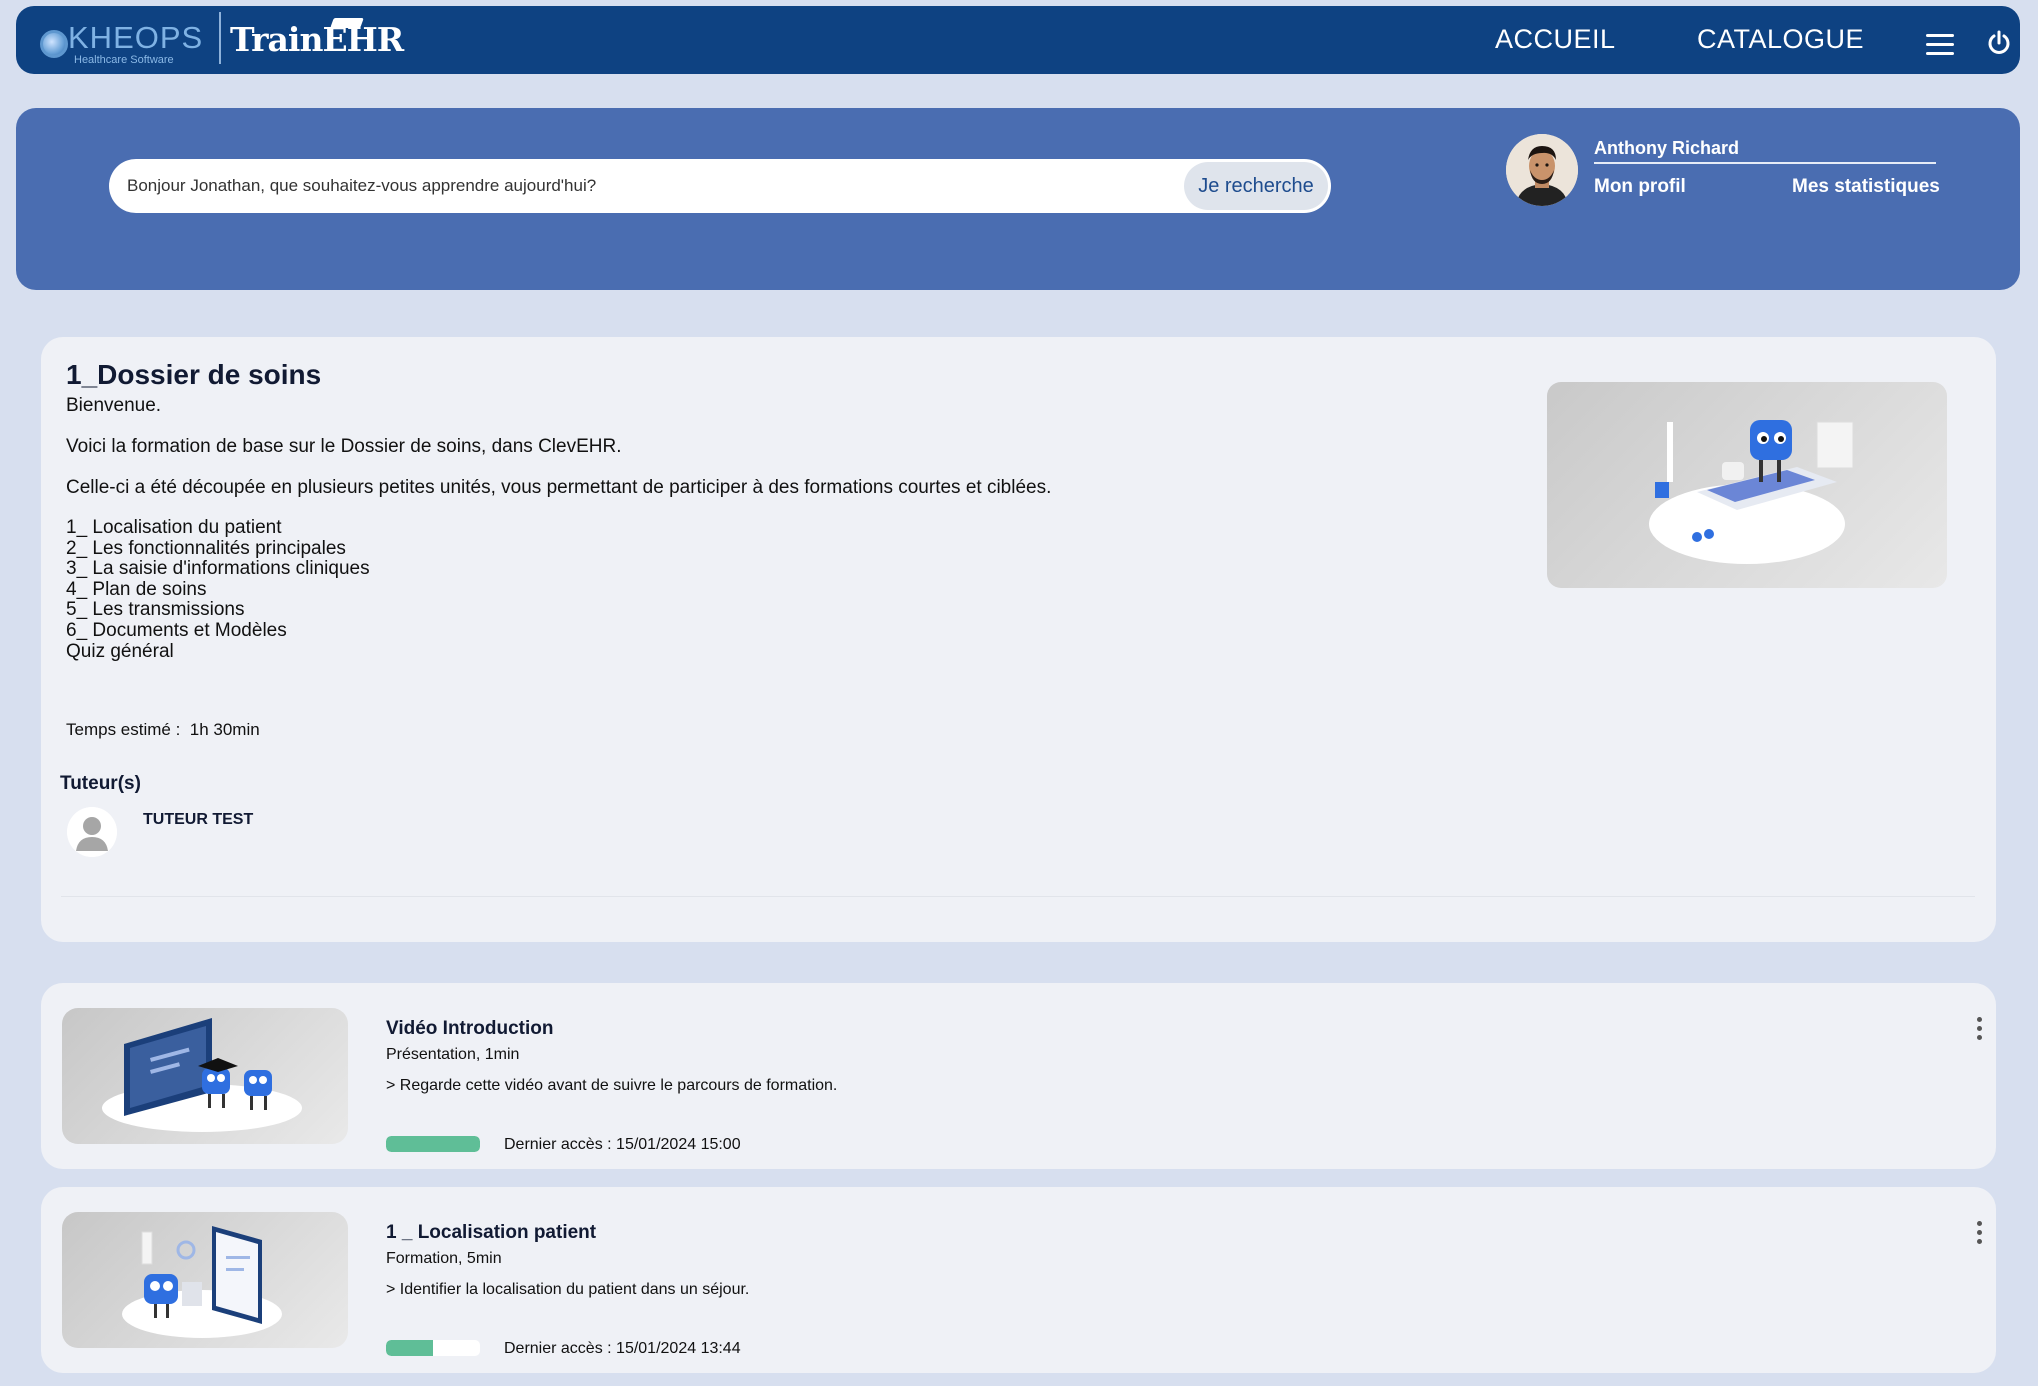  Describe the element at coordinates (1667, 148) in the screenshot. I see `user-name: Anthony Richard` at that location.